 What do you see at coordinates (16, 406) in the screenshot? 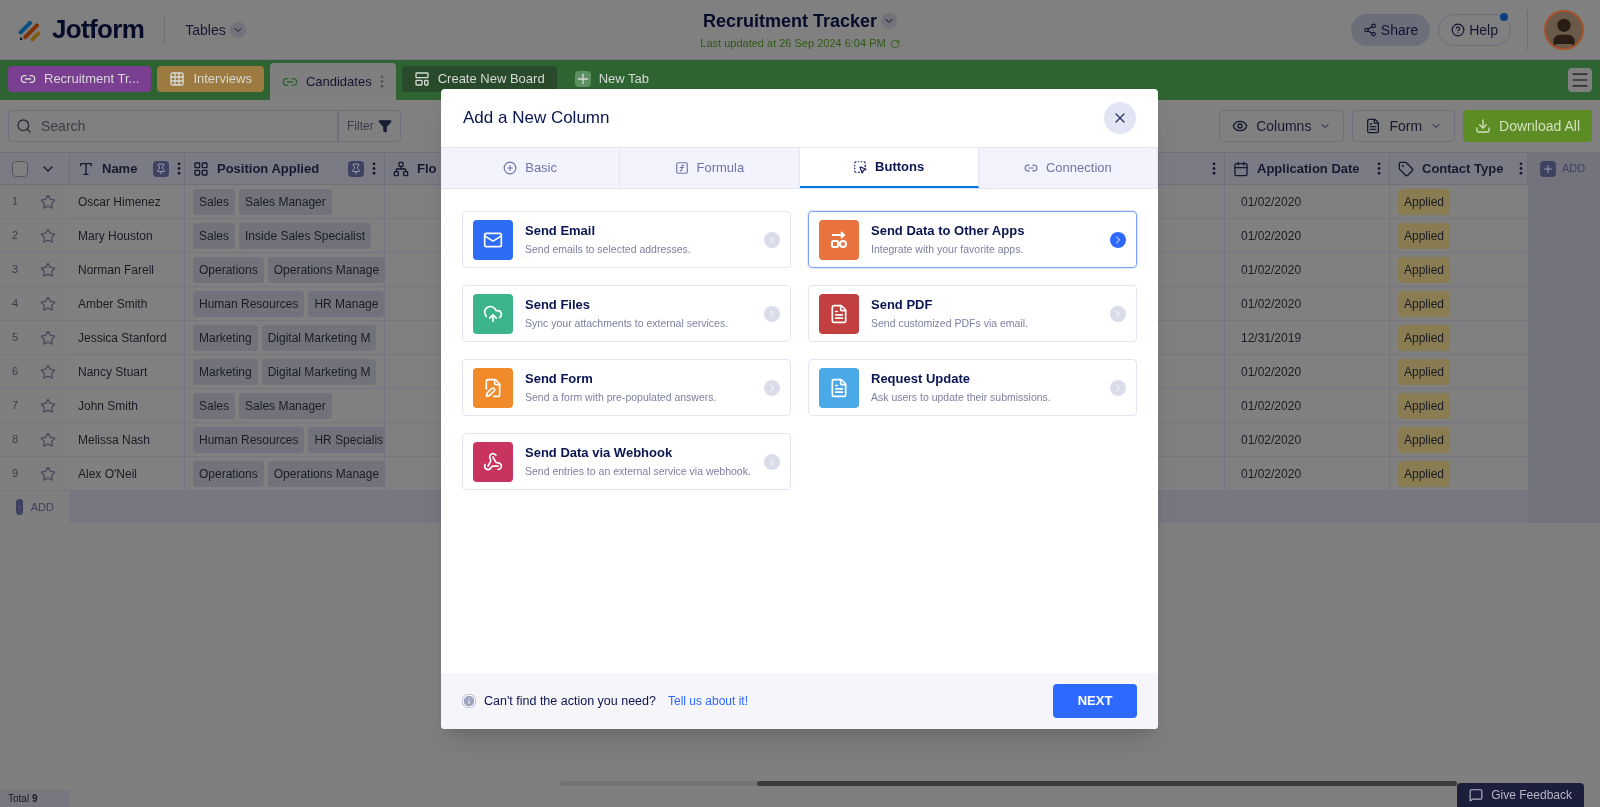
I see `row-number: 7` at bounding box center [16, 406].